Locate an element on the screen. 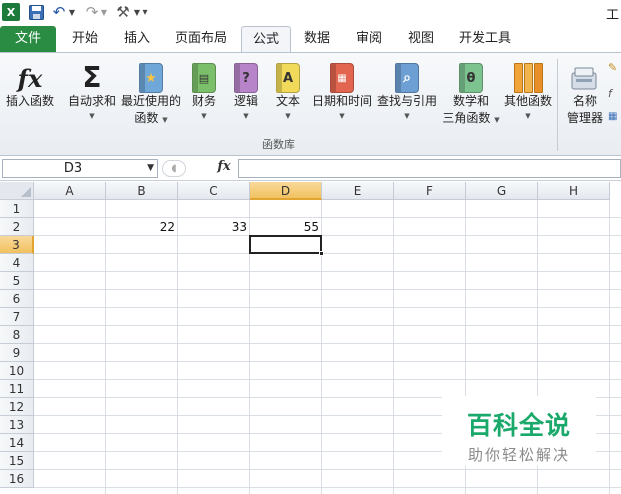 The width and height of the screenshot is (621, 494). recently-used-button: ★ 最近使用的 函数 ▼ is located at coordinates (151, 93).